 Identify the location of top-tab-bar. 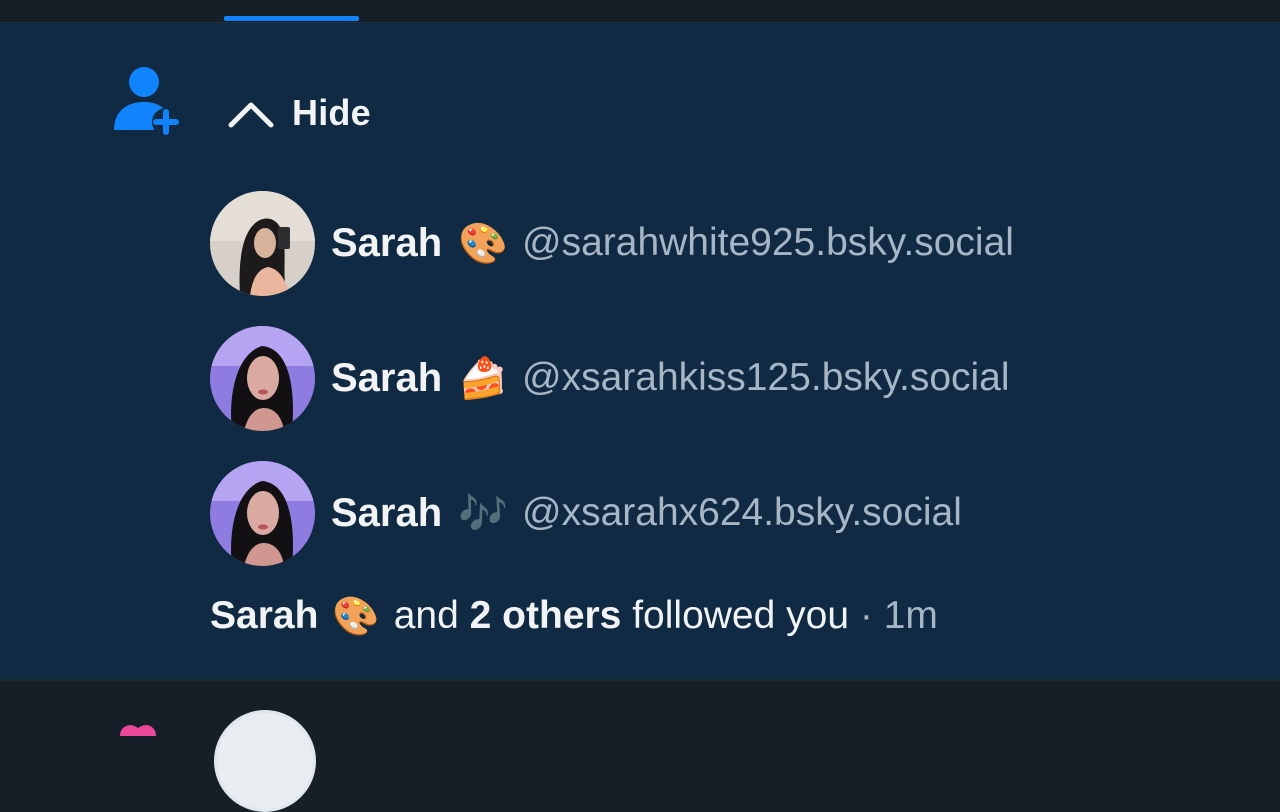
(640, 11).